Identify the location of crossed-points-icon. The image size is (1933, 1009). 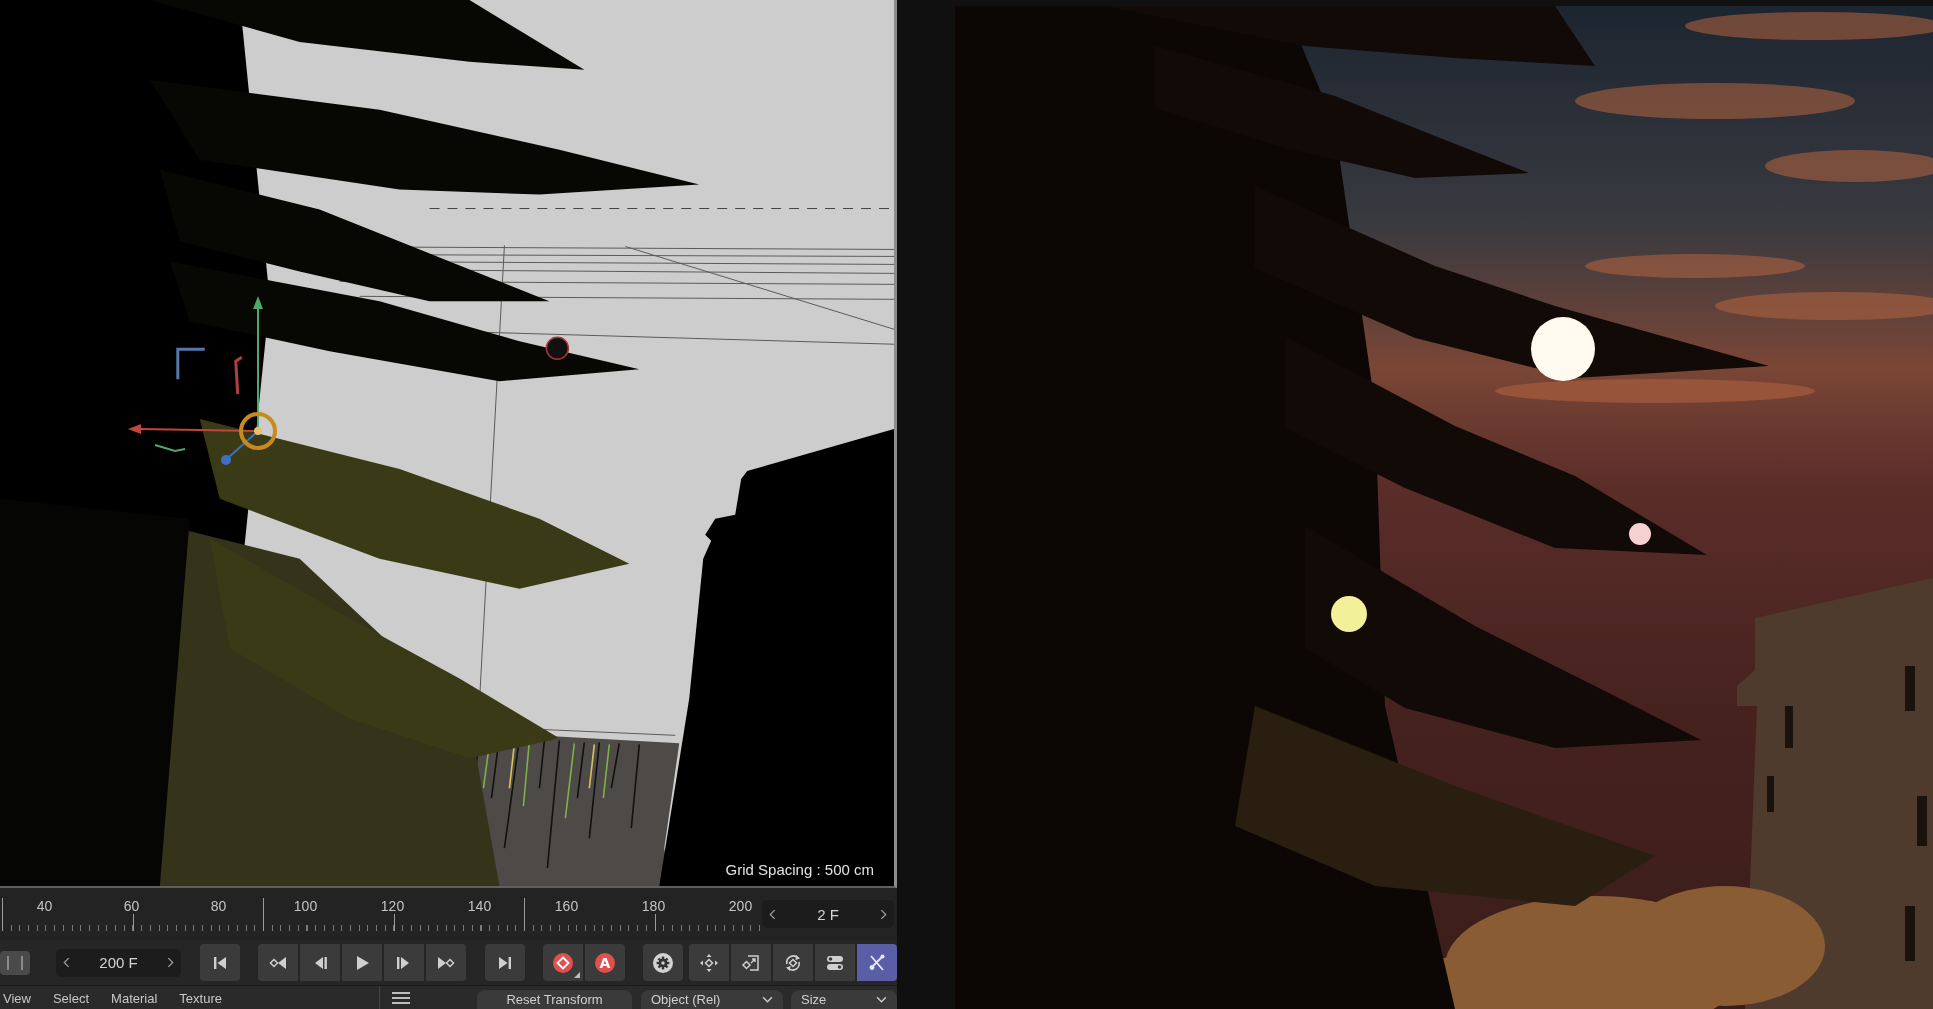
(877, 962).